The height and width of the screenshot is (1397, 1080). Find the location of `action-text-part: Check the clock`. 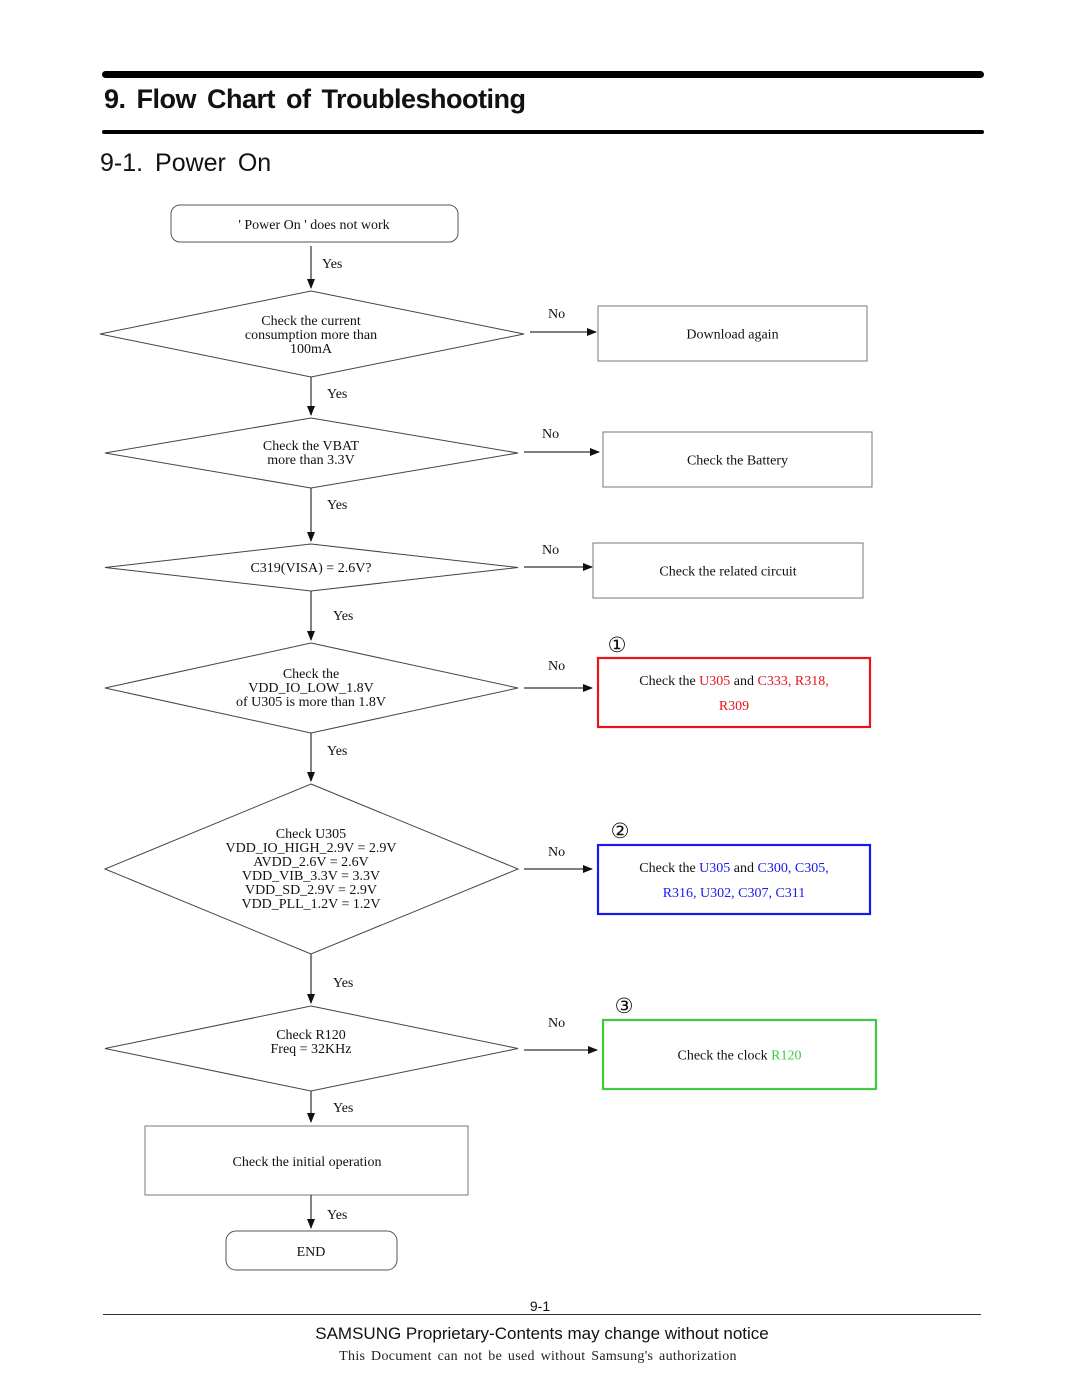

action-text-part: Check the clock is located at coordinates (724, 1056).